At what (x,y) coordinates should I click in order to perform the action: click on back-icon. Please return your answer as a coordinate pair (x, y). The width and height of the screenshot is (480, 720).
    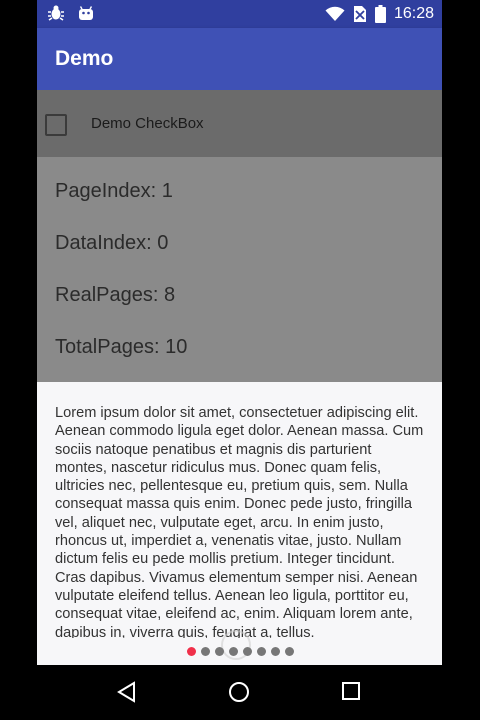
    Looking at the image, I should click on (127, 694).